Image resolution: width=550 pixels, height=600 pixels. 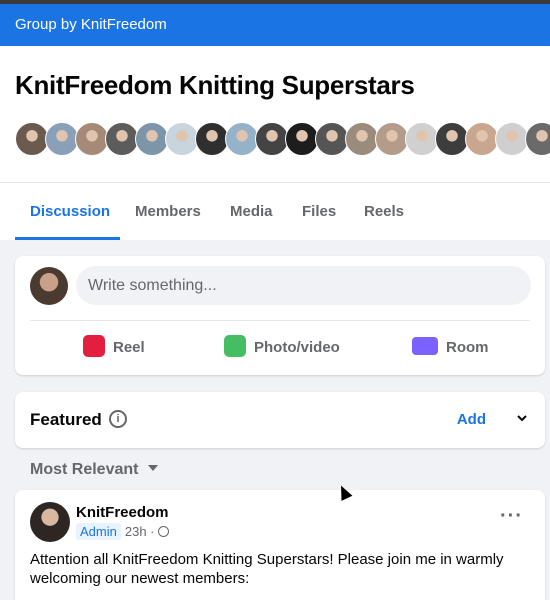 What do you see at coordinates (168, 211) in the screenshot?
I see `tab-members: Members` at bounding box center [168, 211].